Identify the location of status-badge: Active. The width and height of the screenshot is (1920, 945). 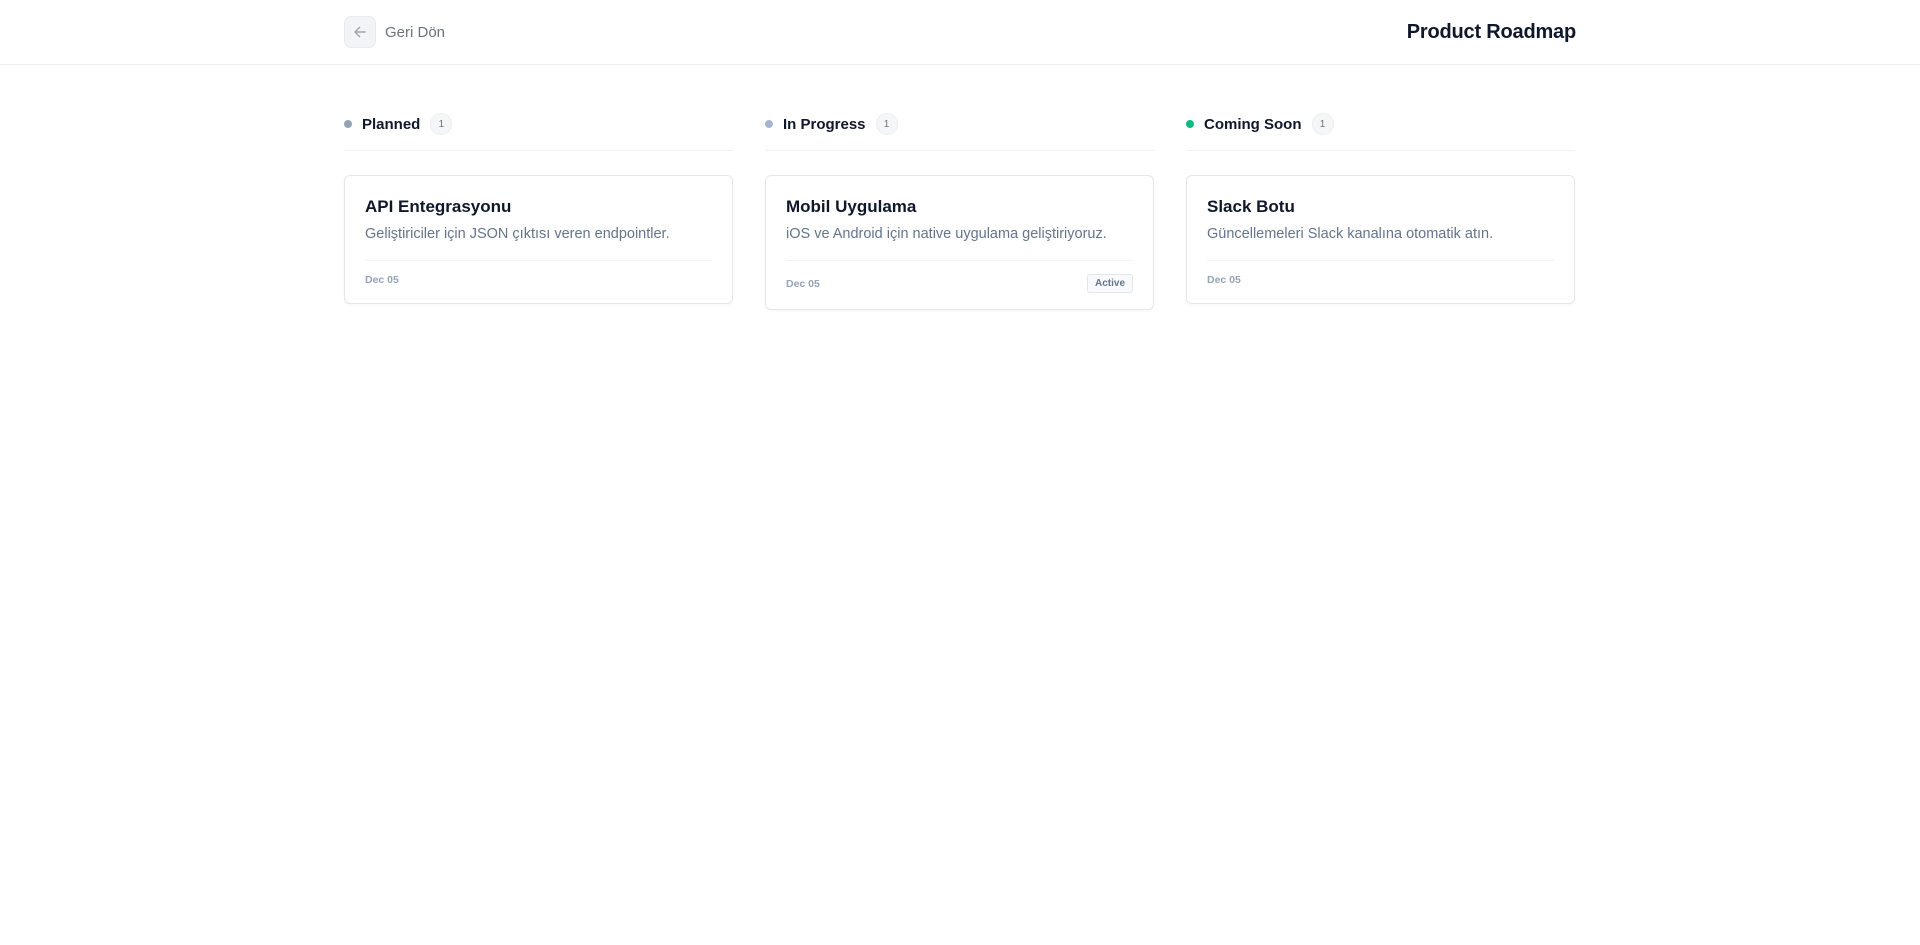
(1109, 283).